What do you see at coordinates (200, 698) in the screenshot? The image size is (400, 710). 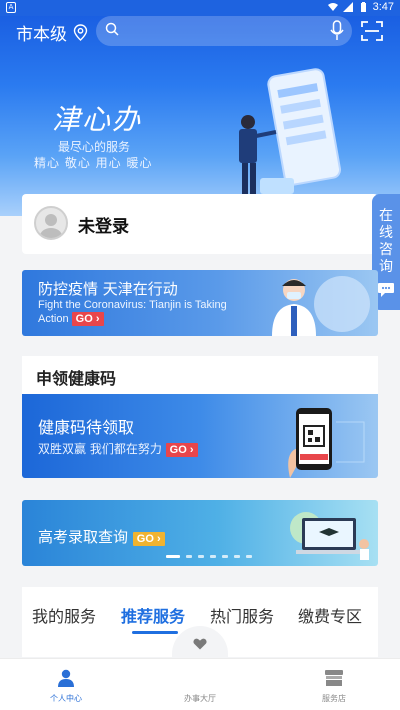 I see `nav-label: 办事大厅` at bounding box center [200, 698].